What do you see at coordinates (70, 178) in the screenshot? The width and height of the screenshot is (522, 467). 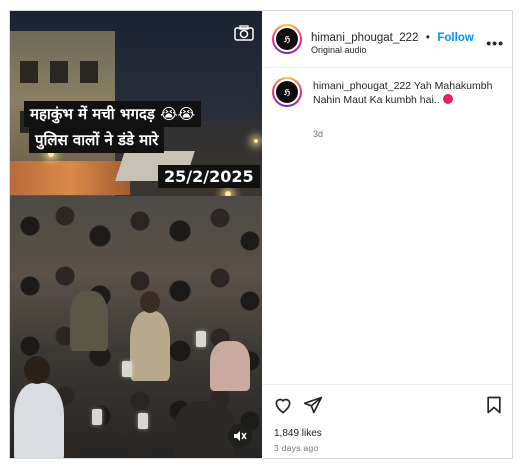 I see `video-shopfront` at bounding box center [70, 178].